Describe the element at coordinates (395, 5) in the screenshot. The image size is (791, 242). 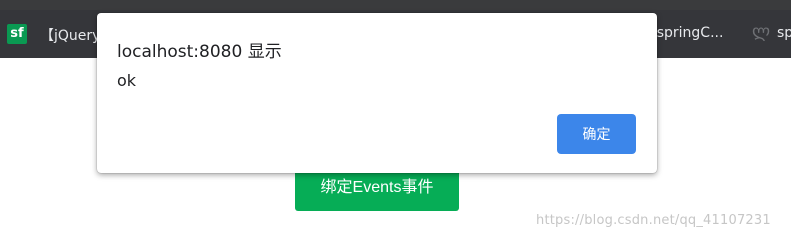
I see `browser-top-strip` at that location.